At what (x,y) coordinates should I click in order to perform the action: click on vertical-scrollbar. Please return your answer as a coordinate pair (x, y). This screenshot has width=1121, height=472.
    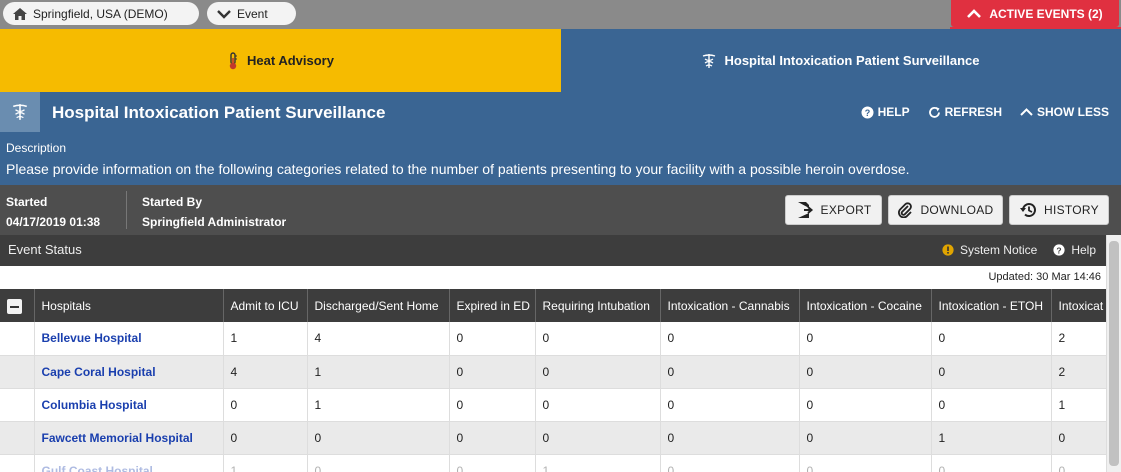
    Looking at the image, I should click on (1113, 353).